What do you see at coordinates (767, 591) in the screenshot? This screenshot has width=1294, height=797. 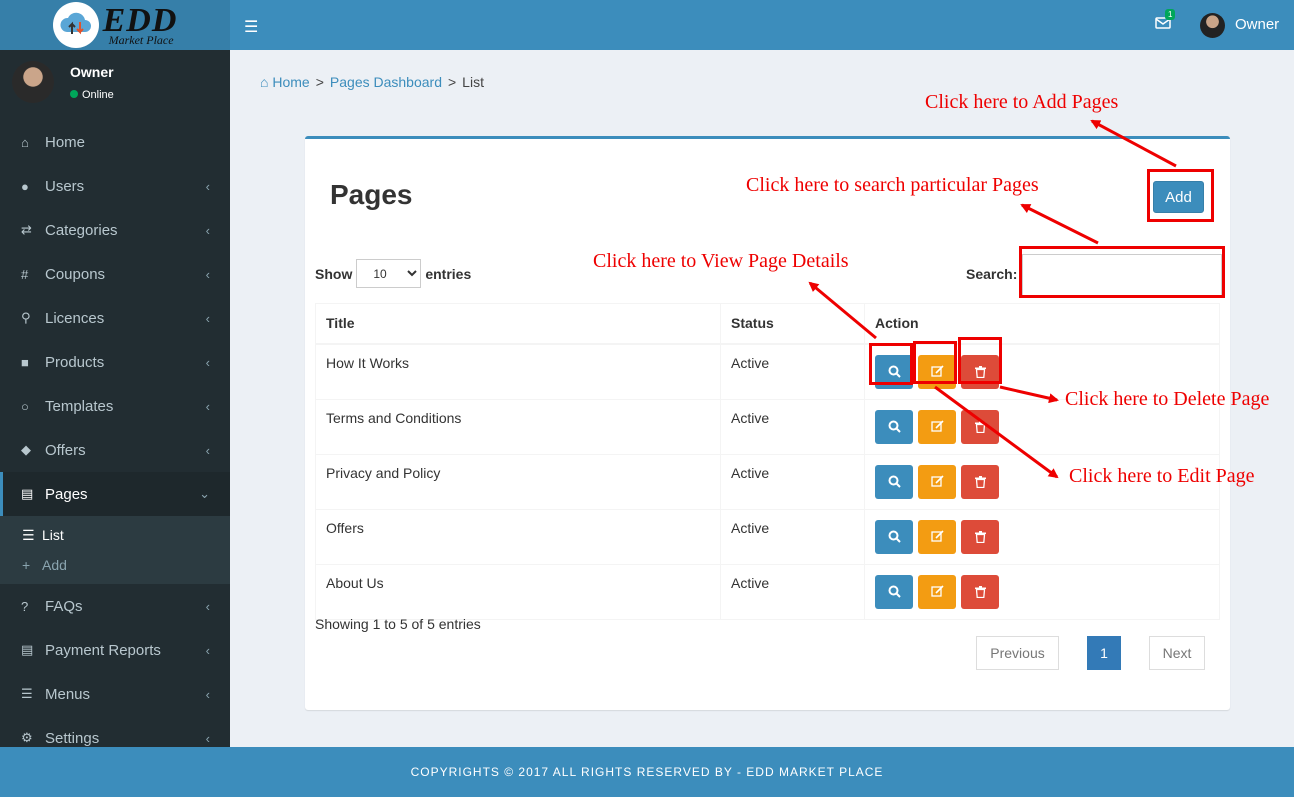 I see `table-row: About Us Active` at bounding box center [767, 591].